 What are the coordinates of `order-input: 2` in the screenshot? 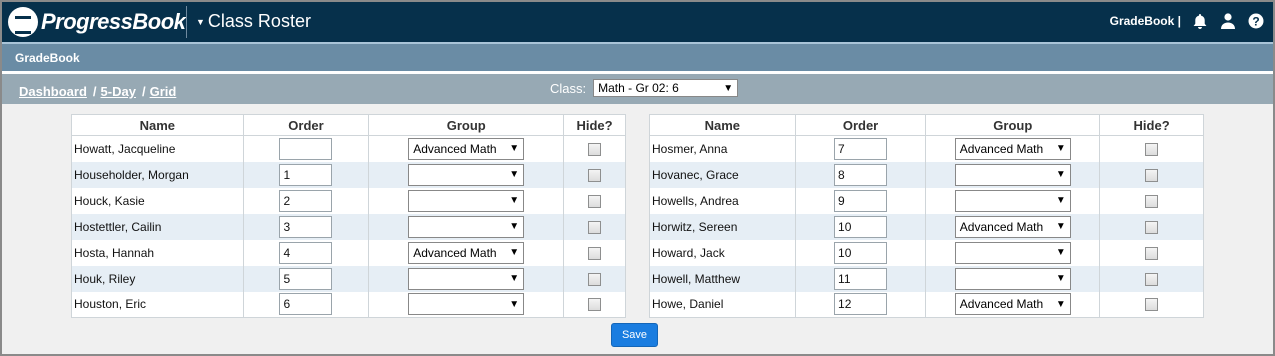 It's located at (306, 200).